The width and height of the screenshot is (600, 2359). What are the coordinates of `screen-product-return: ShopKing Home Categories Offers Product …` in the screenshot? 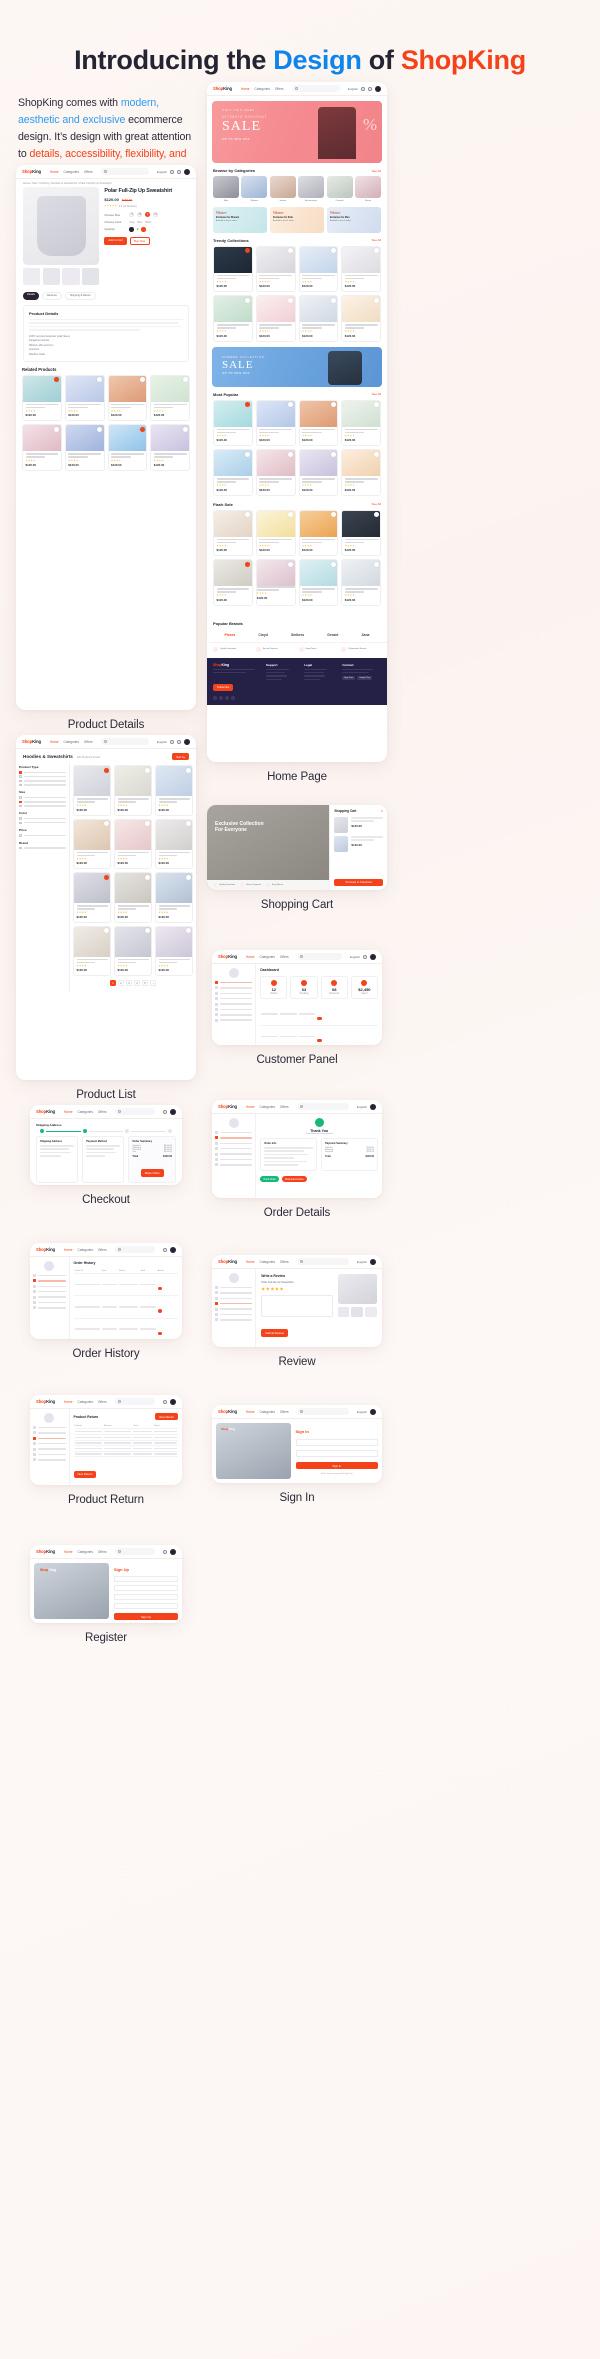 It's located at (106, 1450).